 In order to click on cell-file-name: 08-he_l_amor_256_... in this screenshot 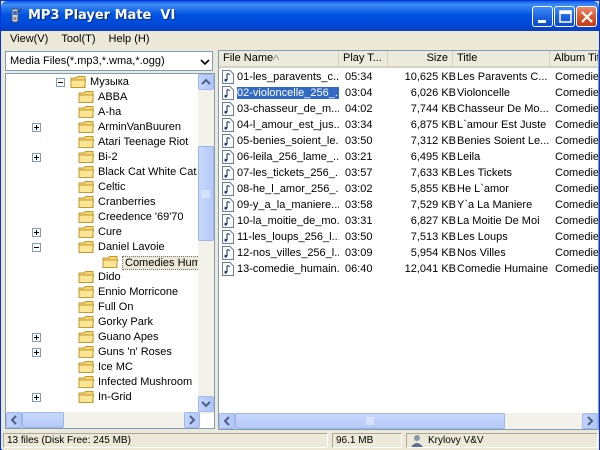, I will do `click(288, 189)`.